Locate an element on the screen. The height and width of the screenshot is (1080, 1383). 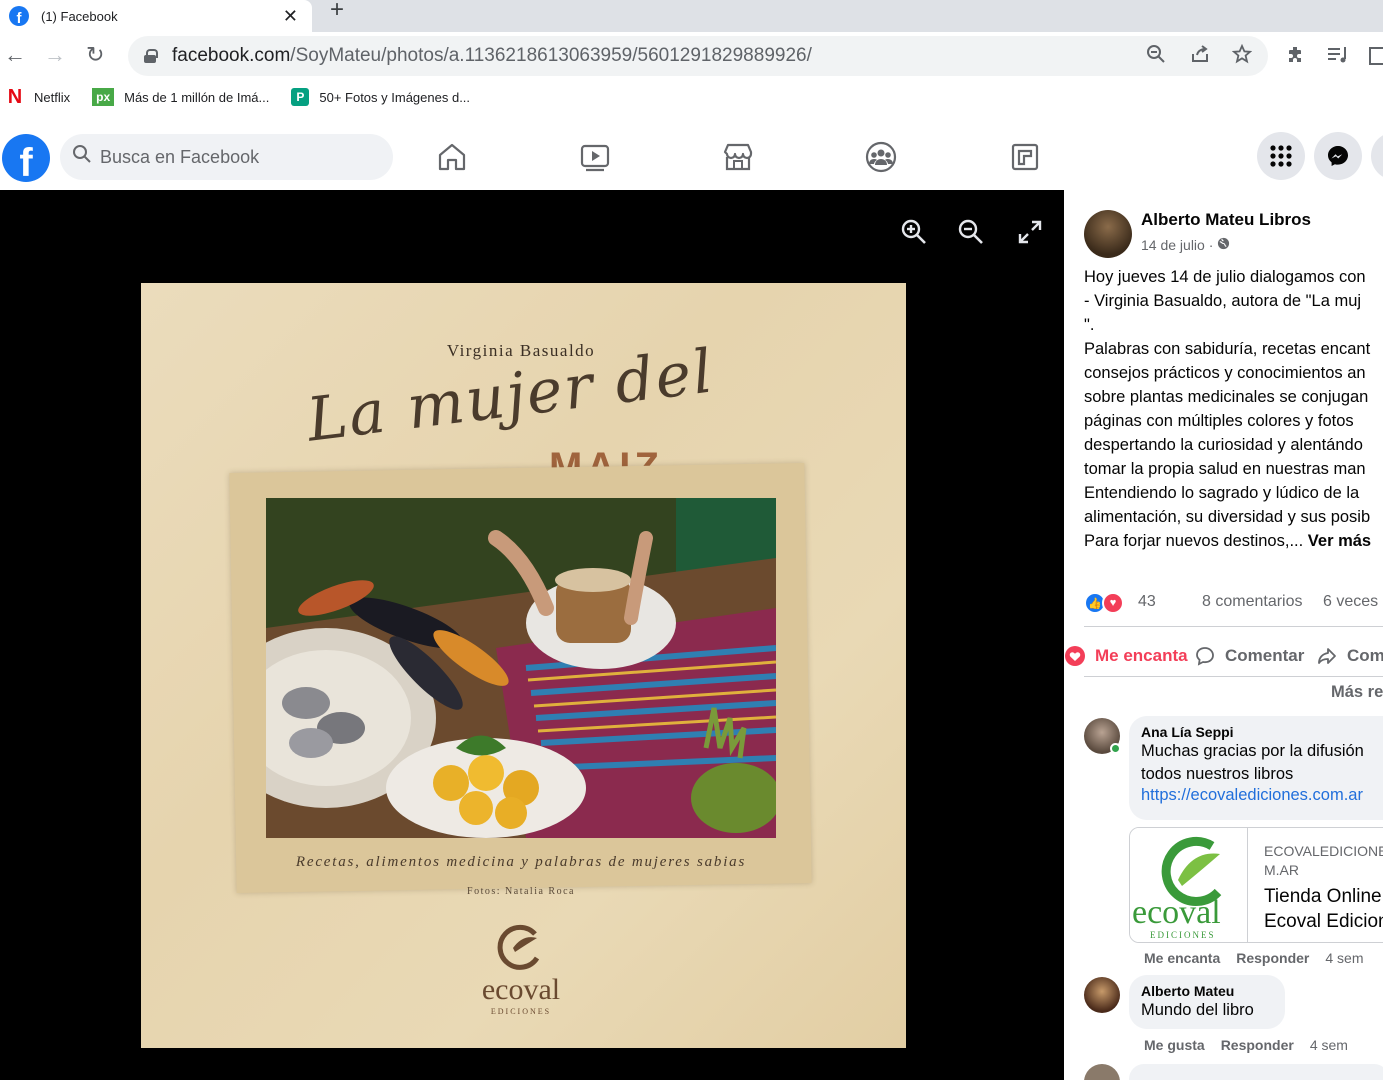
post-text-line: tomar la propia salud en nuestras man is located at coordinates (1225, 469).